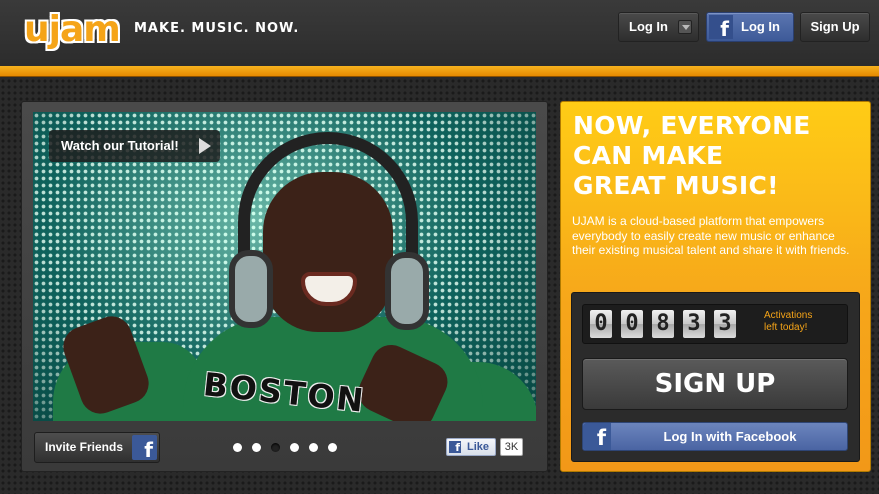 This screenshot has width=879, height=494. I want to click on header-accent-bar, so click(439, 71).